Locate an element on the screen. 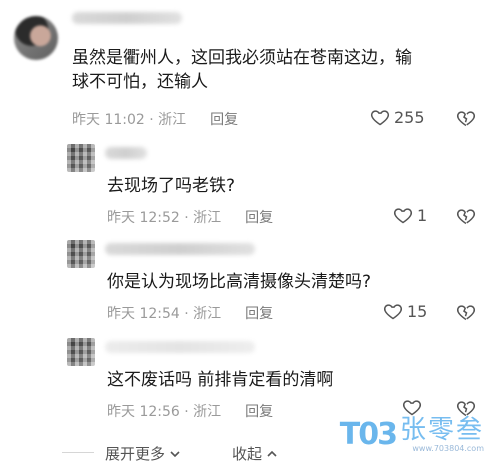 The image size is (492, 465). comment-time-location: 昨天 12:56 · 浙江 is located at coordinates (164, 412).